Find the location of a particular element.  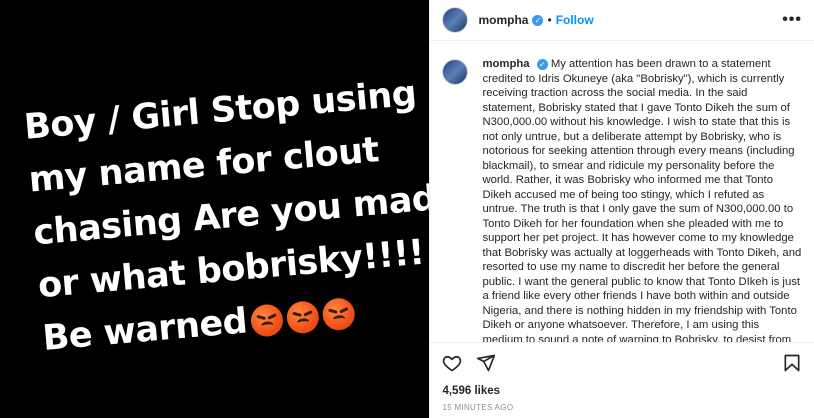

follow-button: Follow is located at coordinates (575, 20).